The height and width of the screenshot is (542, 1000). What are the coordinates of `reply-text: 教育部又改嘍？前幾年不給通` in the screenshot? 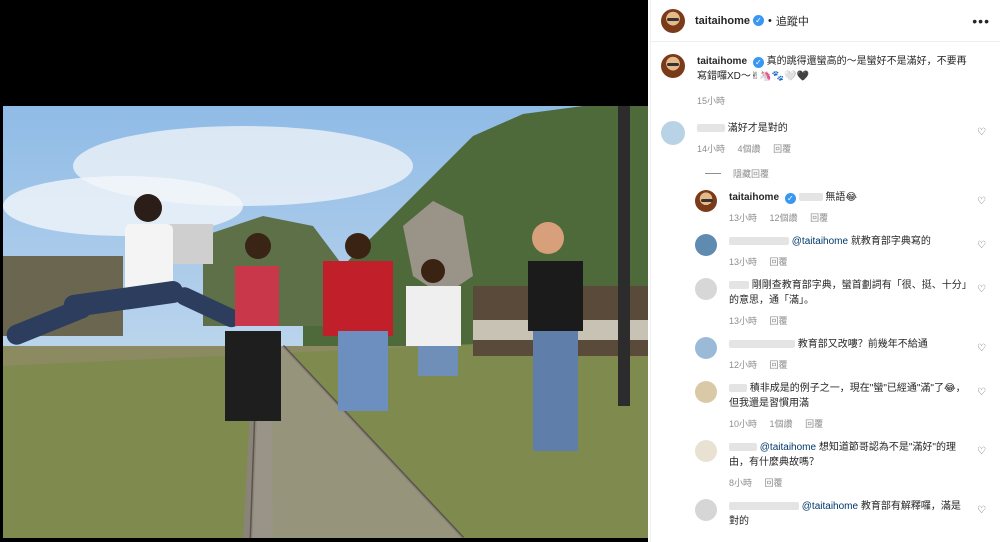 It's located at (862, 344).